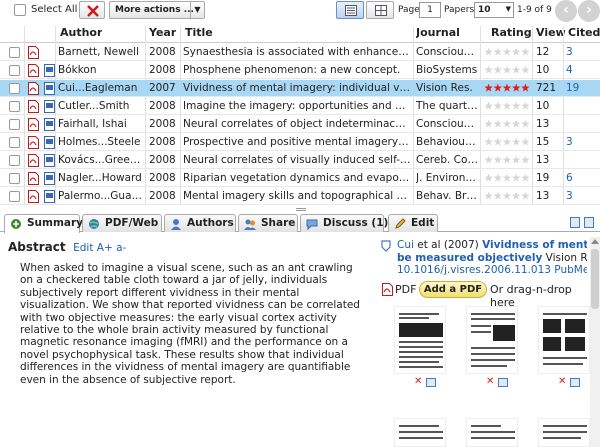 The image size is (600, 447). I want to click on popout-button, so click(589, 222).